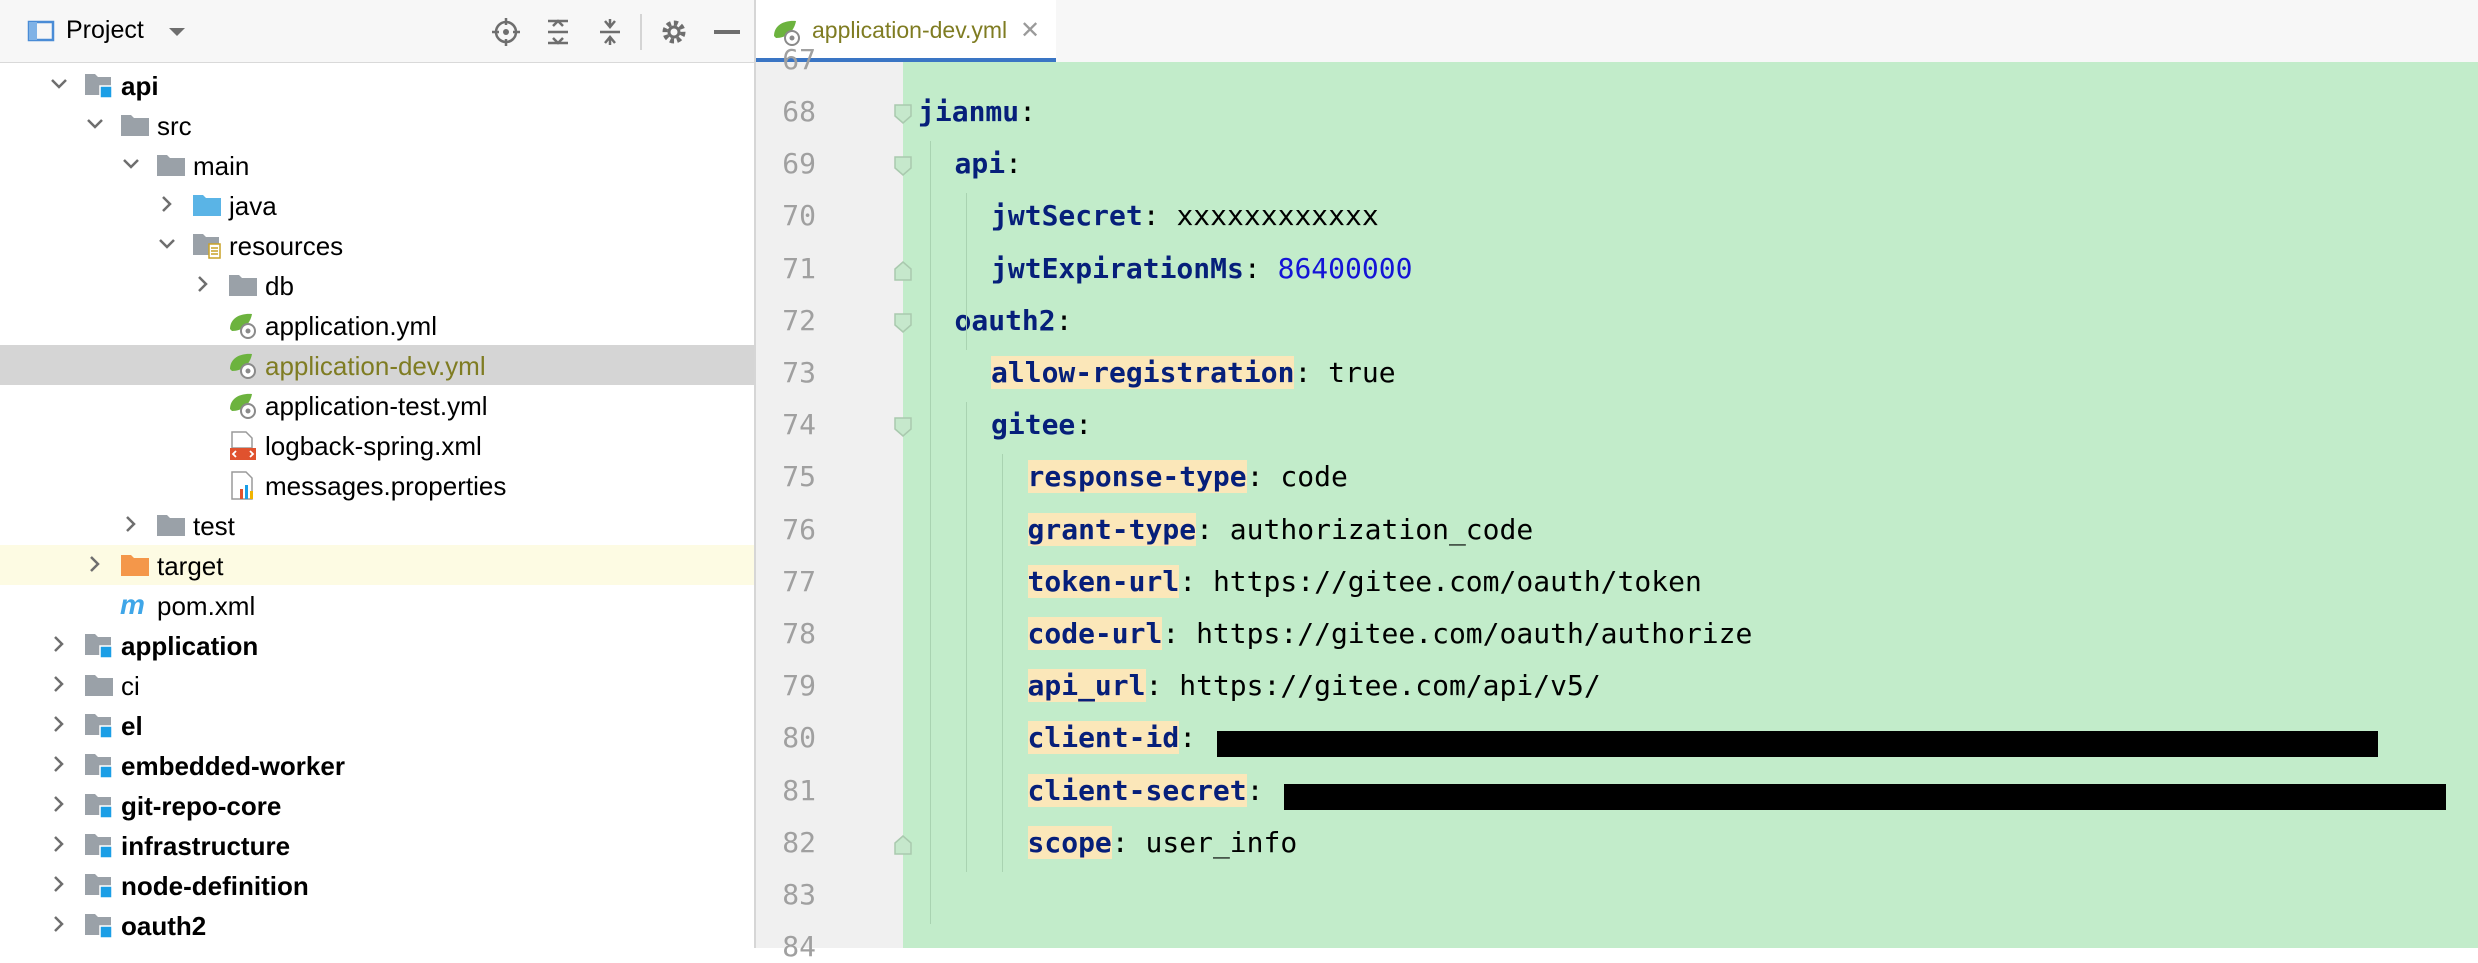  Describe the element at coordinates (1277, 216) in the screenshot. I see `yaml-value: xxxxxxxxxxxx` at that location.